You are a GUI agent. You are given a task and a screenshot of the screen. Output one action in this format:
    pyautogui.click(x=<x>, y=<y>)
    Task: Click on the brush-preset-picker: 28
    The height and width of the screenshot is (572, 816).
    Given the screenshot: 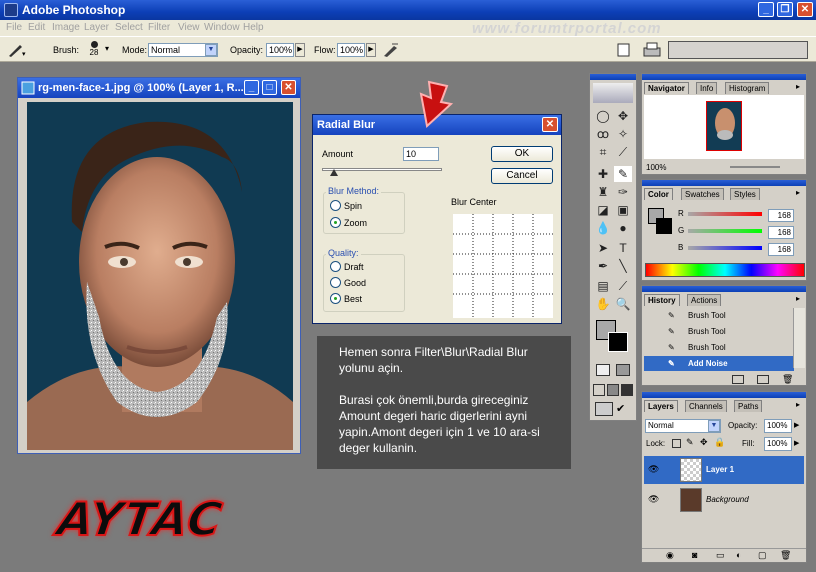 What is the action you would take?
    pyautogui.click(x=94, y=50)
    